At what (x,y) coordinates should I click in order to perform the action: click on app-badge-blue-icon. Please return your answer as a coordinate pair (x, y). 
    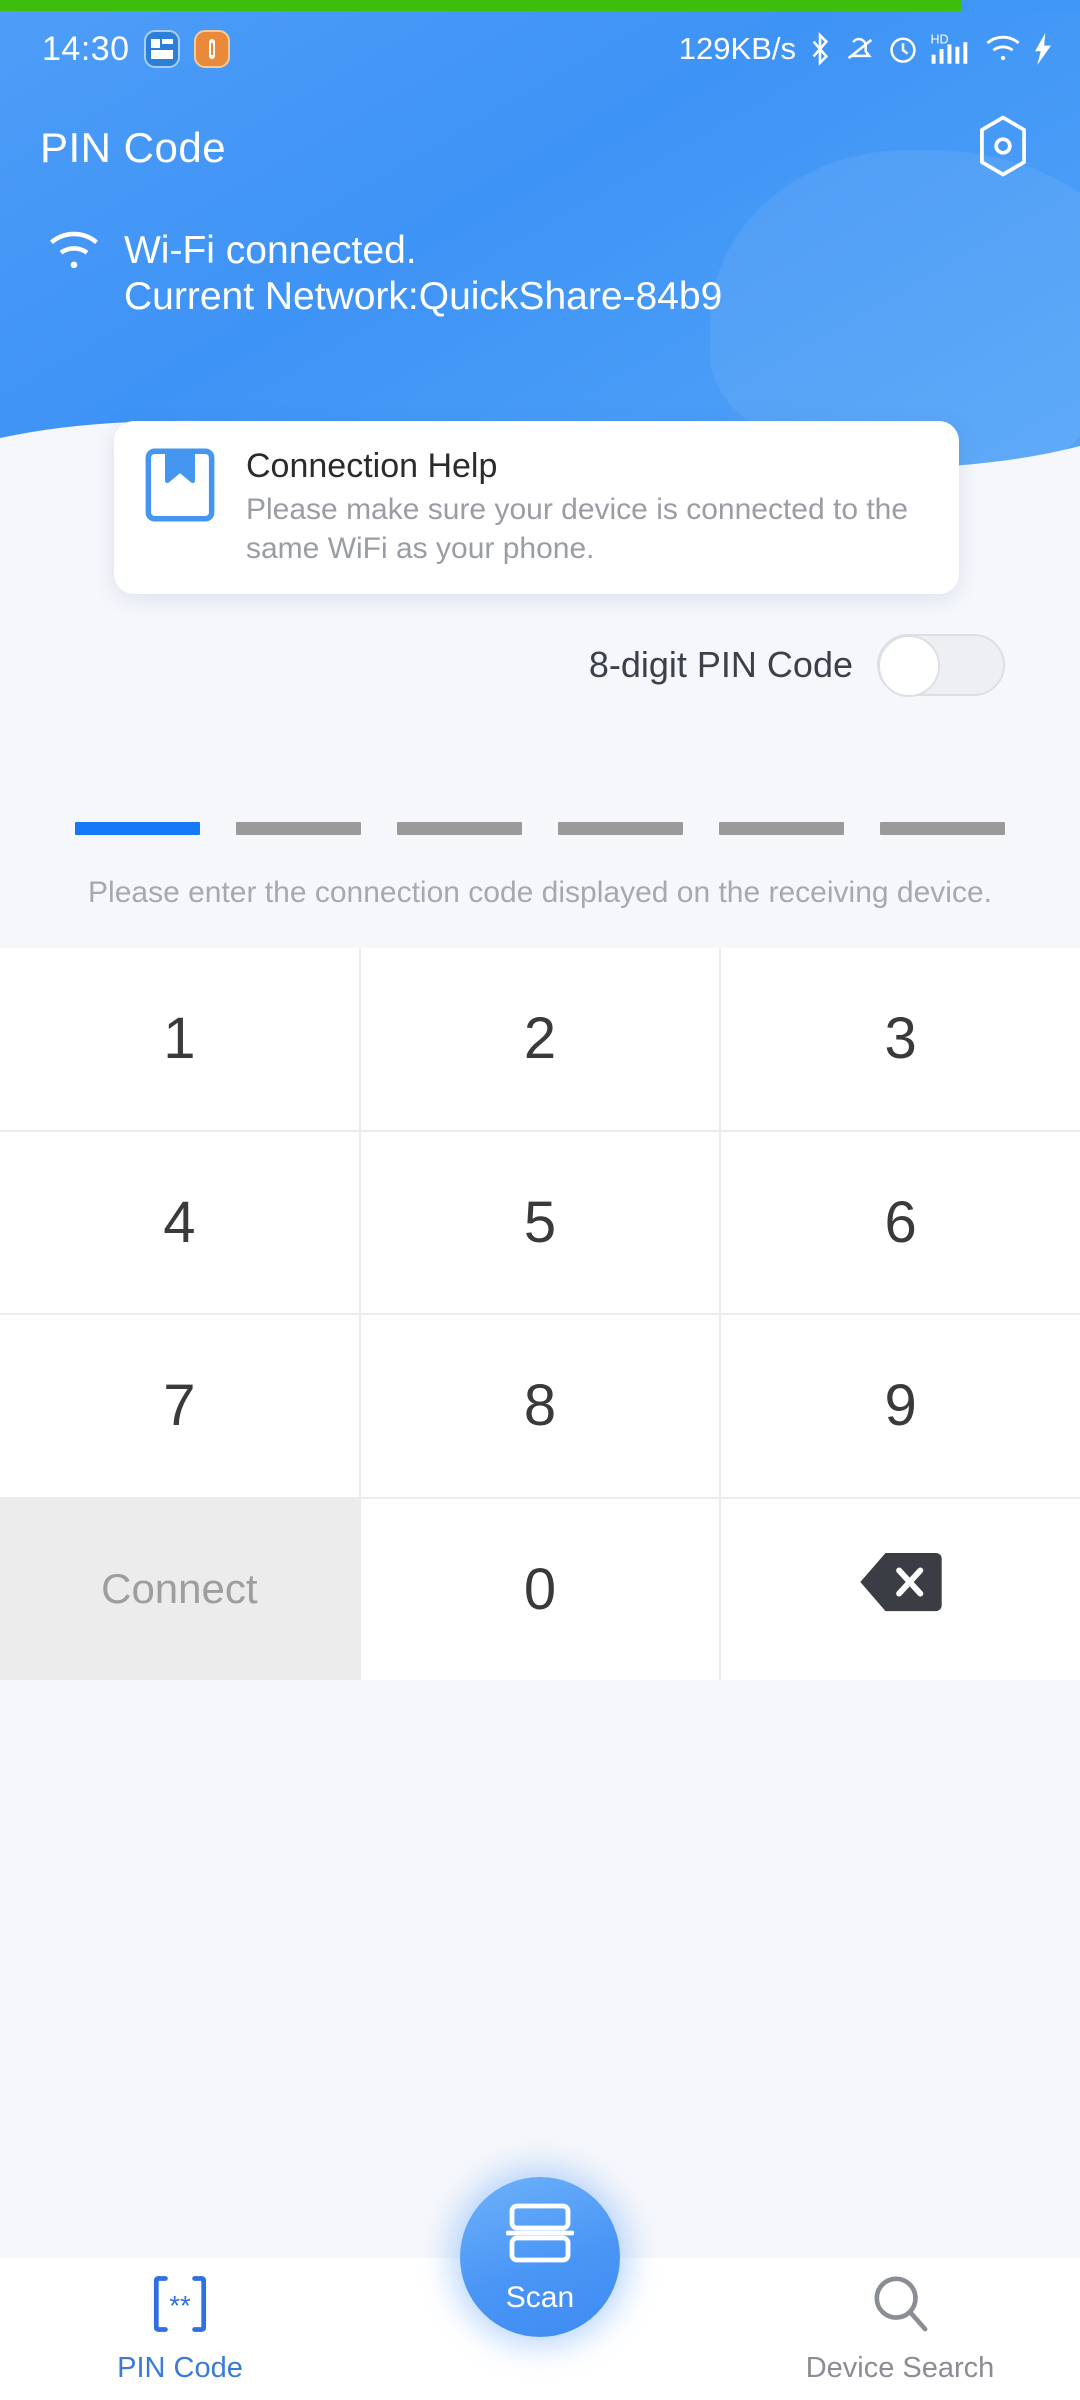
    Looking at the image, I should click on (161, 49).